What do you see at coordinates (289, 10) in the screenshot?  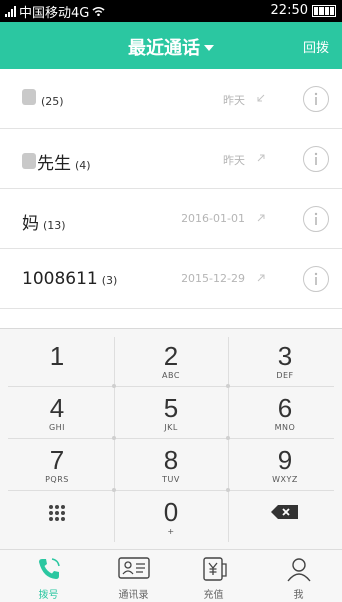 I see `status-clock: 22:50` at bounding box center [289, 10].